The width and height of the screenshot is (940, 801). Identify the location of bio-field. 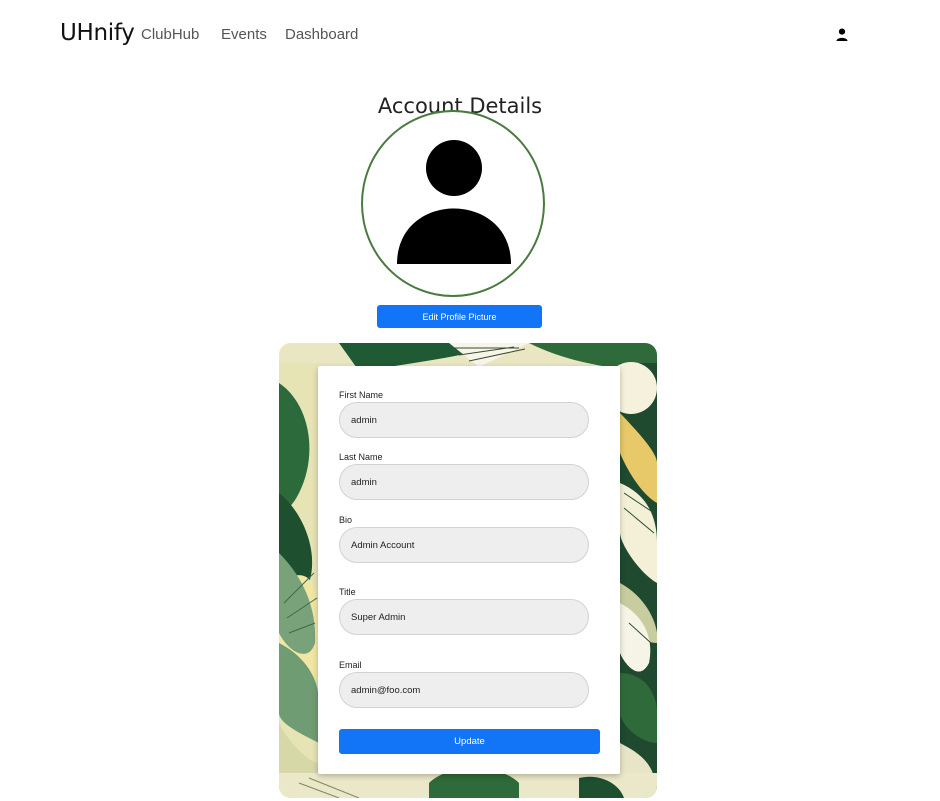
(464, 545).